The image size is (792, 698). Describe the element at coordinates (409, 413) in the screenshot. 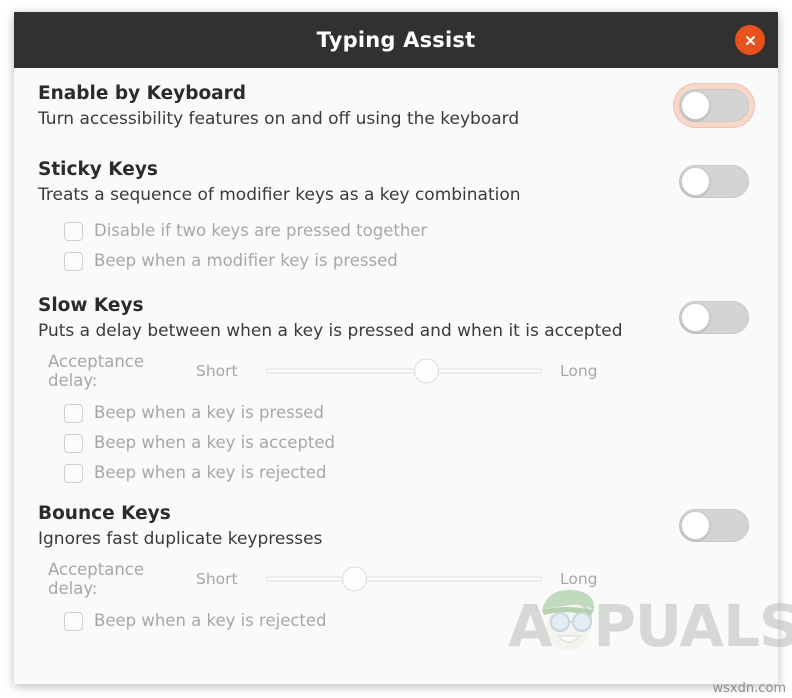

I see `checkbox-row-beep-key-pressed: Beep when a key is pressed` at that location.